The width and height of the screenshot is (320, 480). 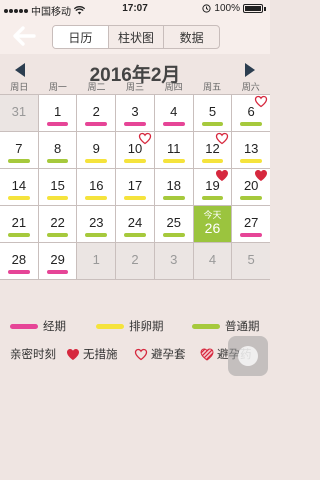 I want to click on calendar-day: 29, so click(x=58, y=261).